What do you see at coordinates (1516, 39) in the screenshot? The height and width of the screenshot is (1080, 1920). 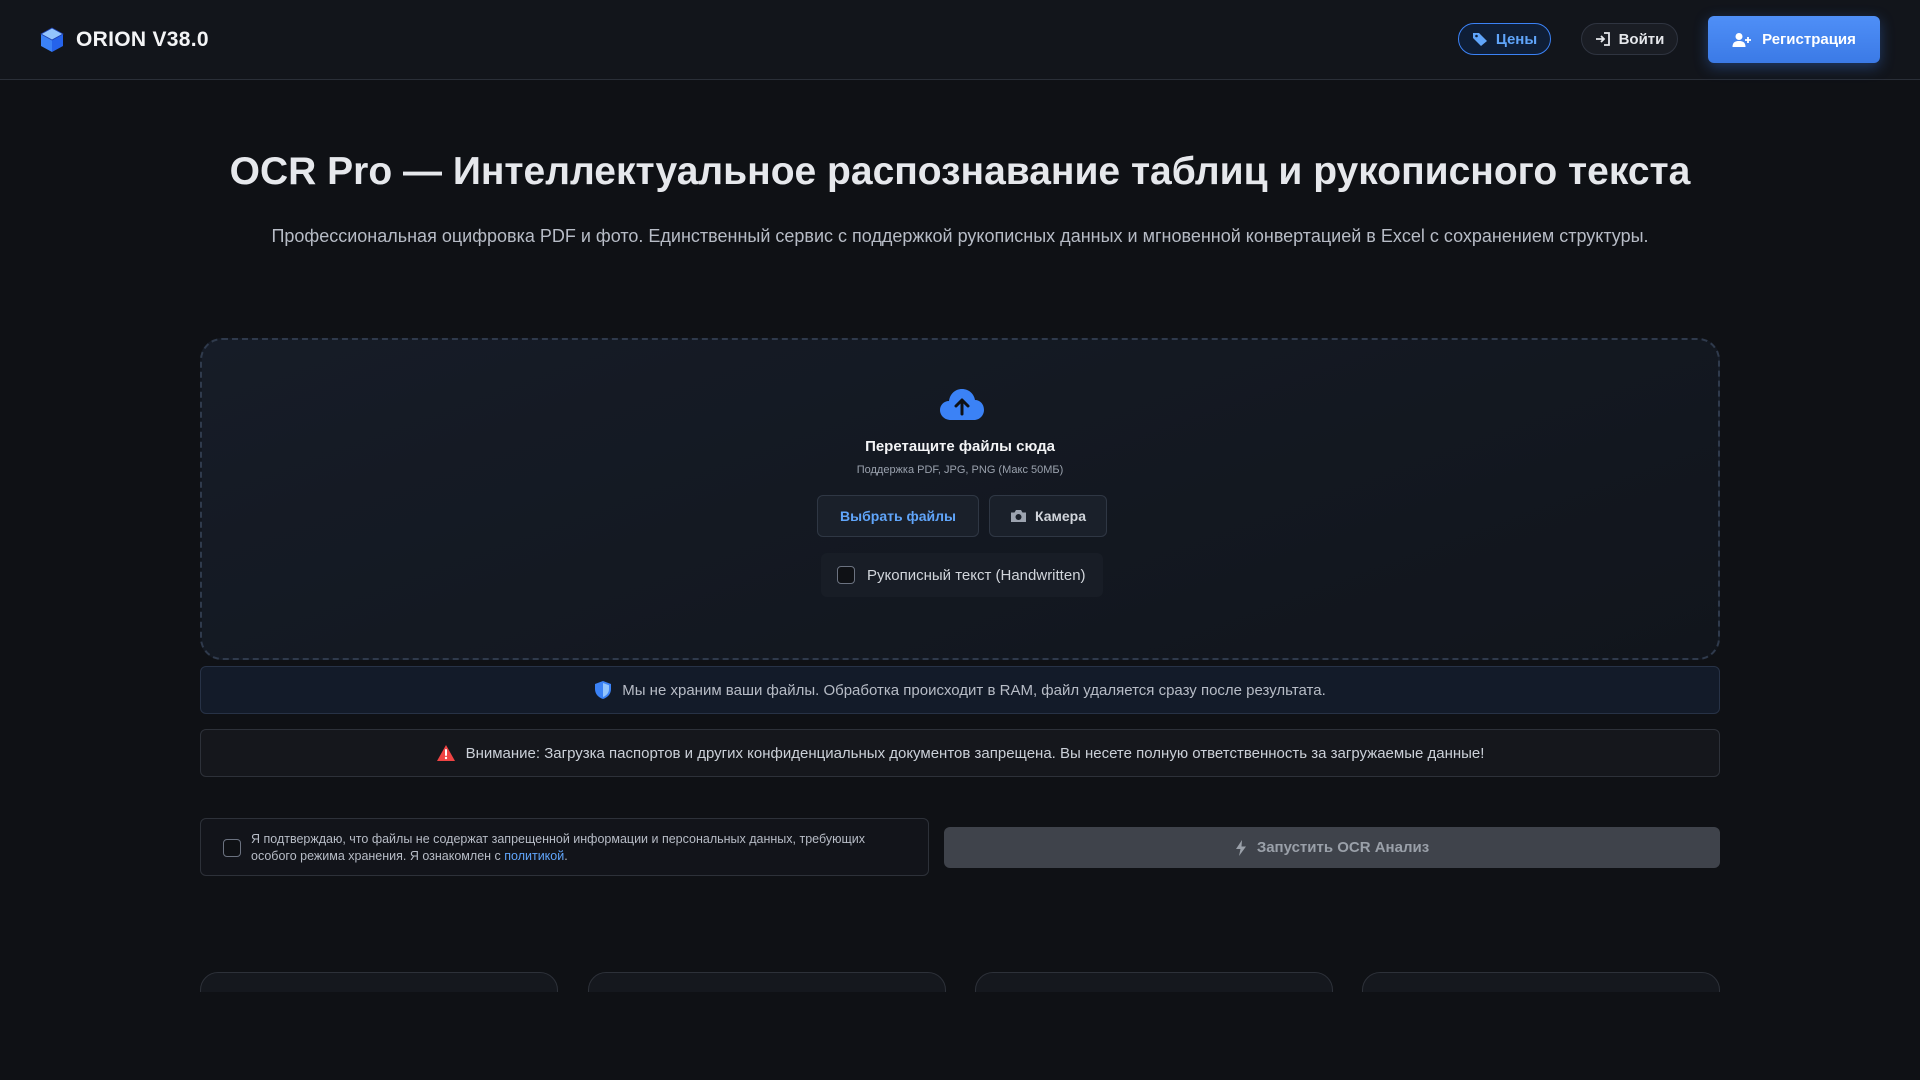 I see `prices-label: Цены` at bounding box center [1516, 39].